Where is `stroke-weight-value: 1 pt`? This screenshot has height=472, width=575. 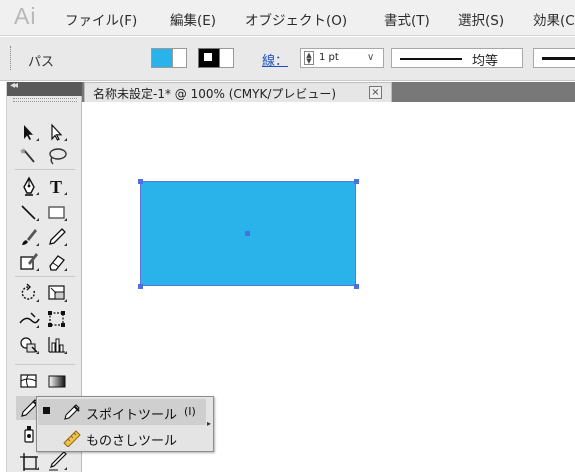
stroke-weight-value: 1 pt is located at coordinates (329, 57).